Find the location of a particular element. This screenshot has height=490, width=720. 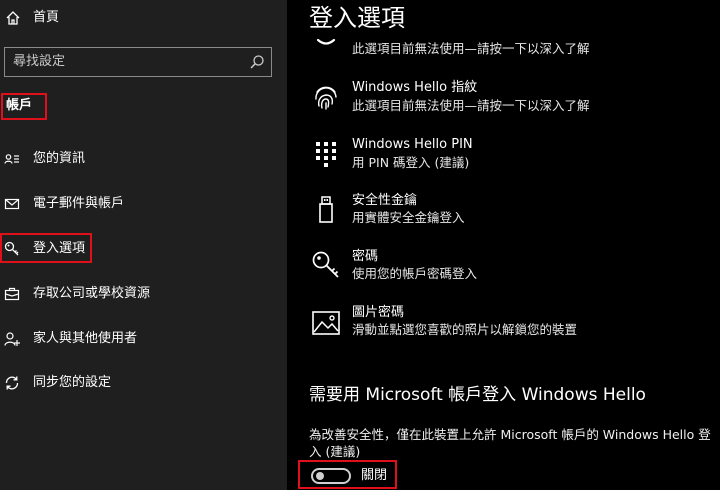

sidebar-item-email-accounts: 電子郵件與帳戶 is located at coordinates (143, 204).